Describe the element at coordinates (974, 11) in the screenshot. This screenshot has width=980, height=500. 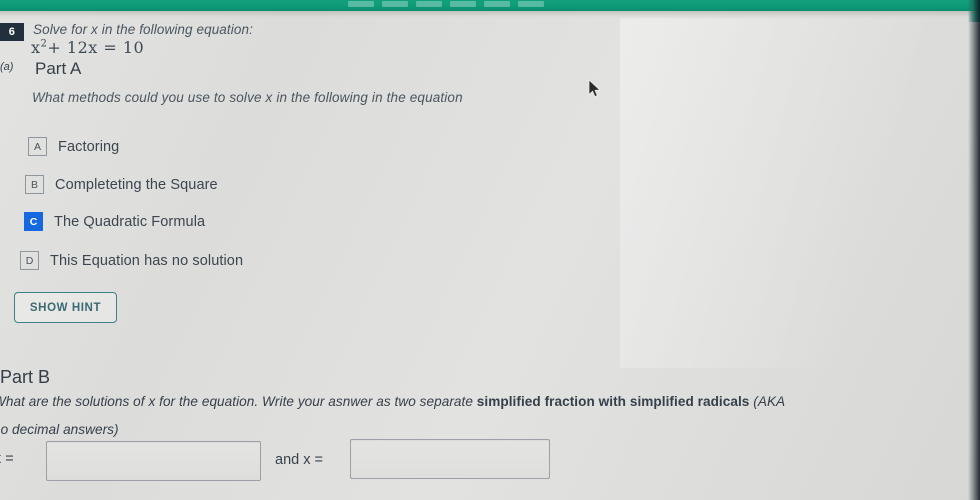
I see `screen-bezel-edge-top` at that location.